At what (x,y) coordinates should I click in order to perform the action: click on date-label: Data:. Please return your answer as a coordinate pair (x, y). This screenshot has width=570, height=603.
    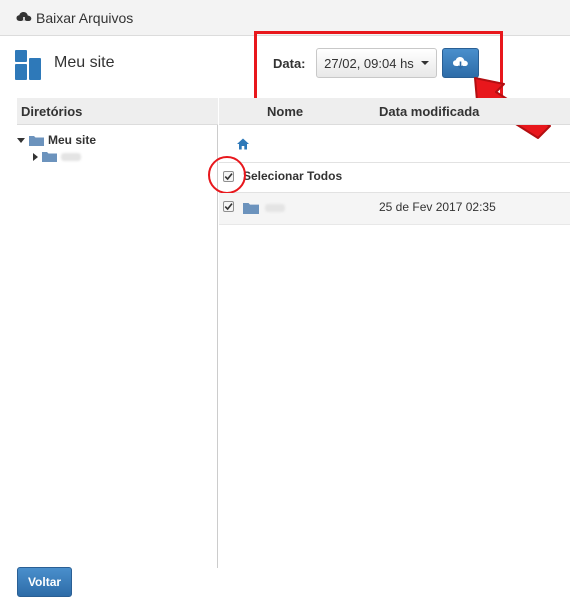
    Looking at the image, I should click on (289, 63).